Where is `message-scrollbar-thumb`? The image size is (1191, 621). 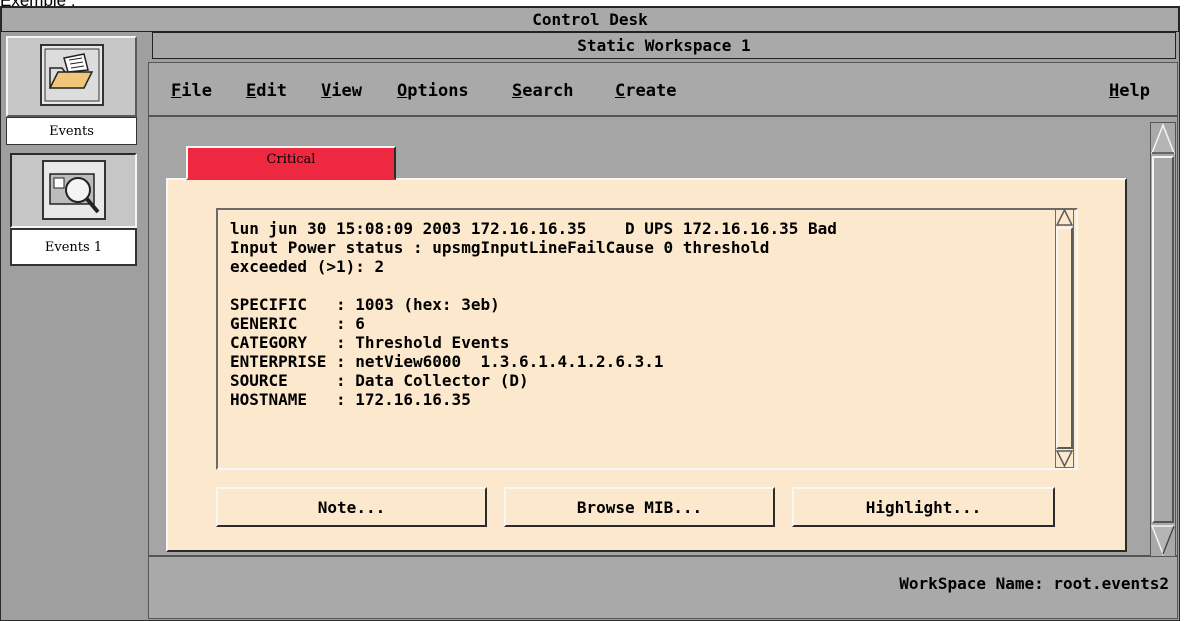
message-scrollbar-thumb is located at coordinates (1064, 338).